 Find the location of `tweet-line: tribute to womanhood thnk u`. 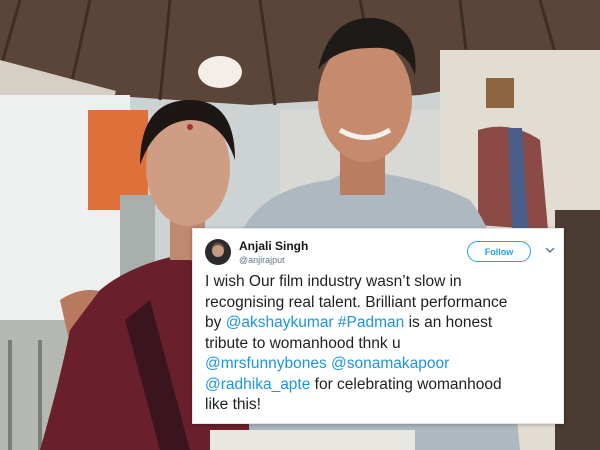

tweet-line: tribute to womanhood thnk u is located at coordinates (381, 344).